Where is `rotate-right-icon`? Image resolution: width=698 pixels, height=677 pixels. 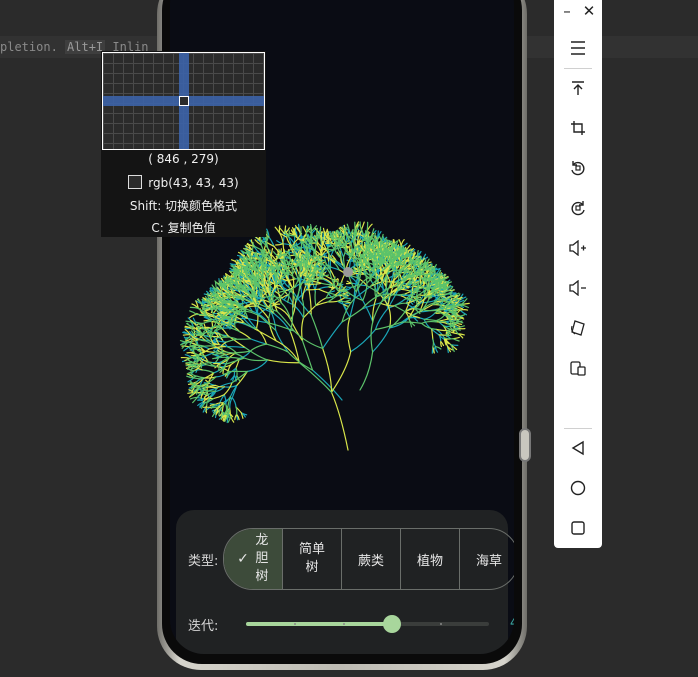 rotate-right-icon is located at coordinates (578, 208).